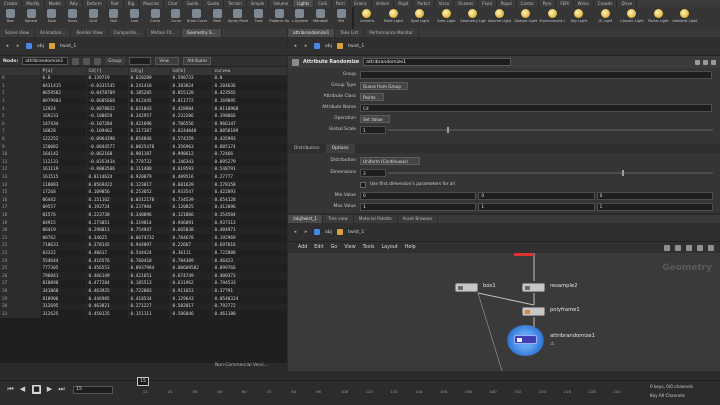 The height and width of the screenshot is (405, 720). What do you see at coordinates (98, 61) in the screenshot?
I see `detail-mode-icon` at bounding box center [98, 61].